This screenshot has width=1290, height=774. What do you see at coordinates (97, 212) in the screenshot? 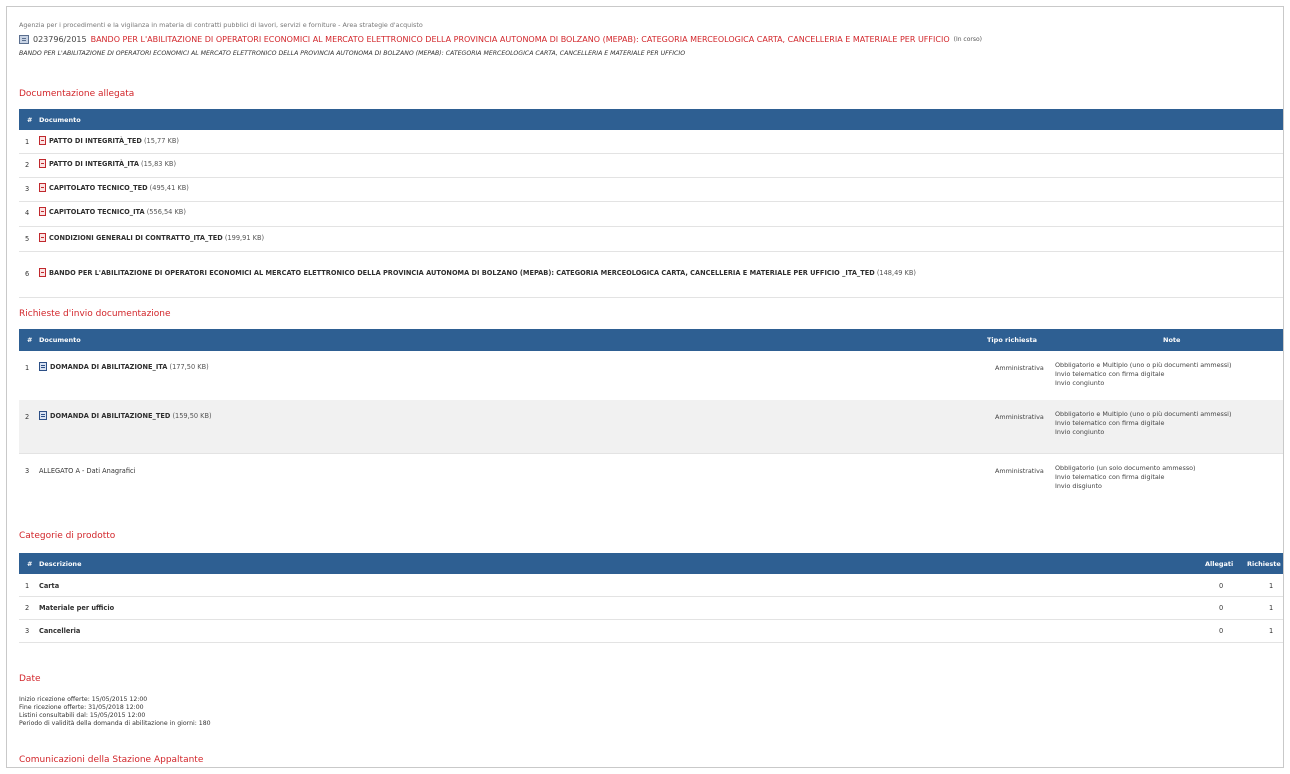
I see `document-name: CAPITOLATO TECNICO_ITA` at bounding box center [97, 212].